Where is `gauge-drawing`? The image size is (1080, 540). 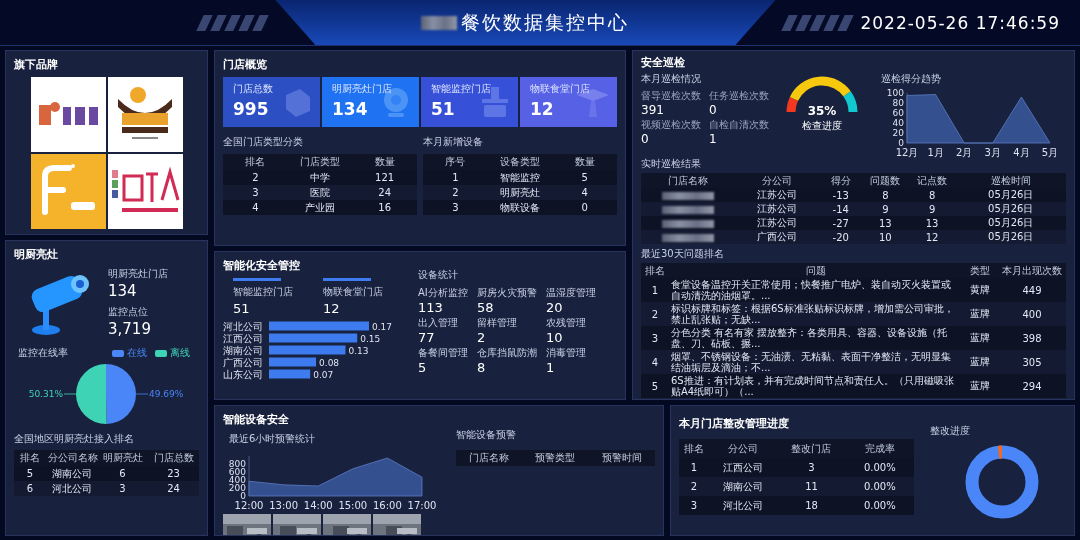
gauge-drawing is located at coordinates (822, 94).